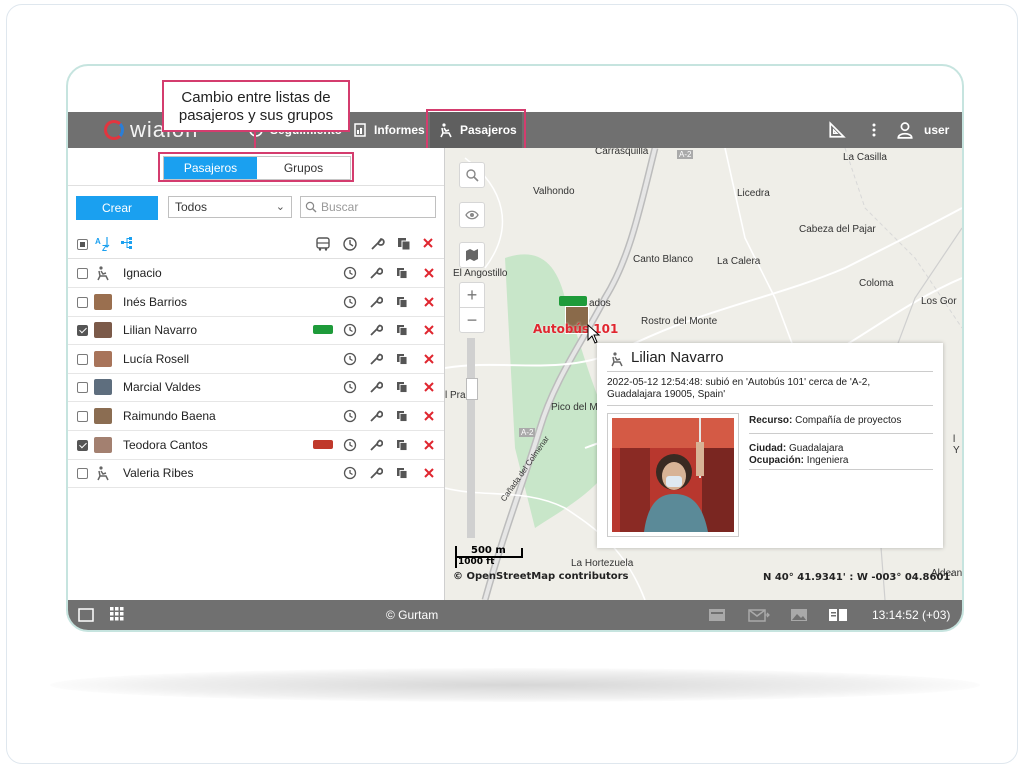  I want to click on tab-pasajeros: Pasajeros, so click(210, 168).